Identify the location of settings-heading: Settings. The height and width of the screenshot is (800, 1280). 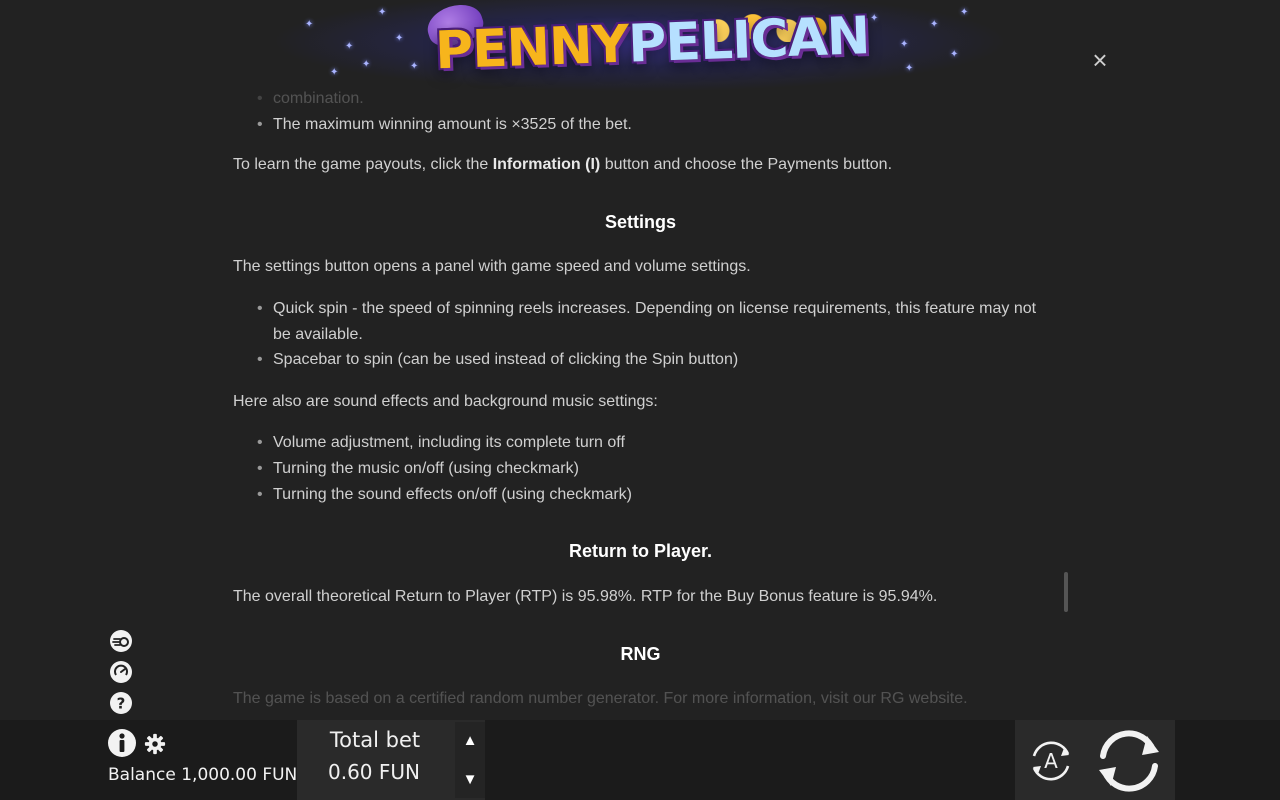
(640, 222).